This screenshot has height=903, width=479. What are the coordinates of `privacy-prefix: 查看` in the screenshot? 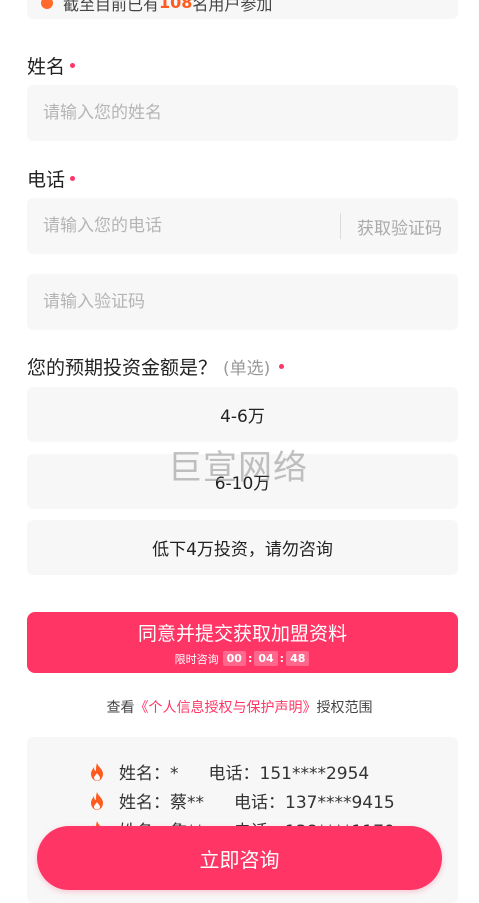 It's located at (120, 708).